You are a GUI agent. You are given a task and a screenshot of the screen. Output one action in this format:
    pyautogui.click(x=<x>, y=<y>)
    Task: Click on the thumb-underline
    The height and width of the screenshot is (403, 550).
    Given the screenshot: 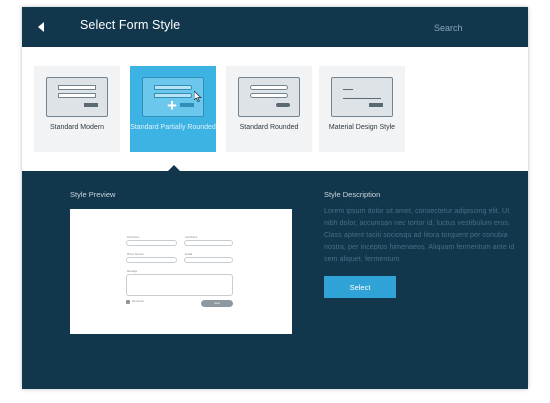 What is the action you would take?
    pyautogui.click(x=362, y=98)
    